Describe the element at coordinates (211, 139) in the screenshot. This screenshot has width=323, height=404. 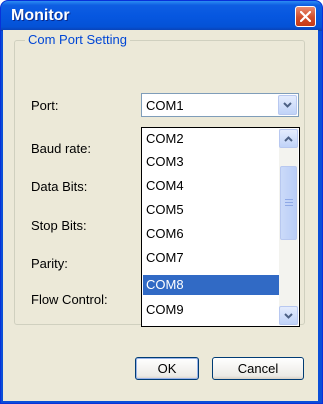
I see `port-option-com2: COM2` at that location.